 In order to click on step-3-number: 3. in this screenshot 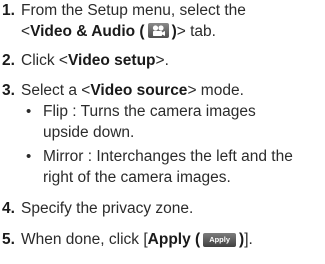, I will do `click(8, 90)`.